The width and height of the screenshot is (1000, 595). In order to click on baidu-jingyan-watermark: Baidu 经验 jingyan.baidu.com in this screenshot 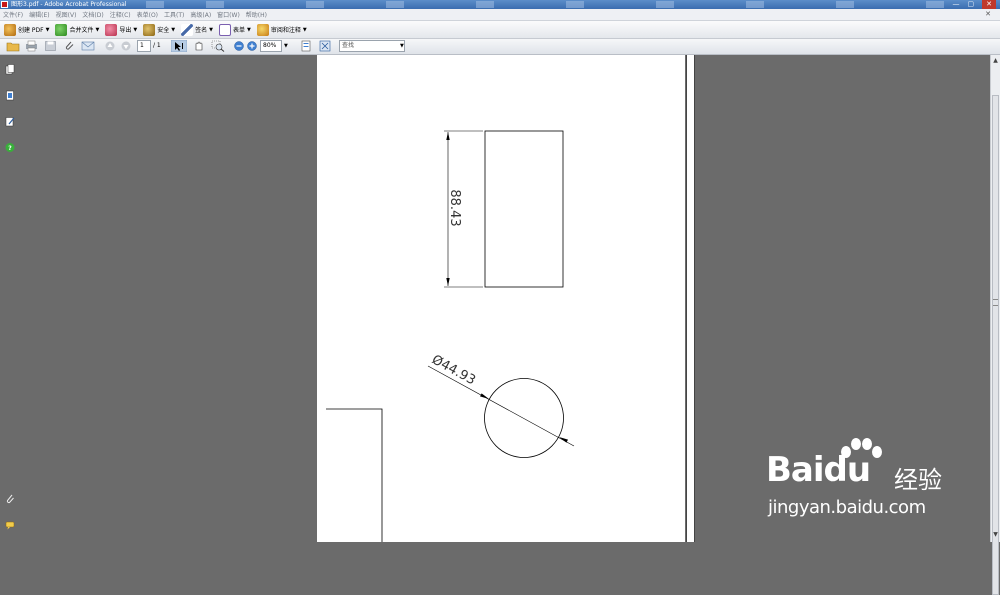, I will do `click(861, 478)`.